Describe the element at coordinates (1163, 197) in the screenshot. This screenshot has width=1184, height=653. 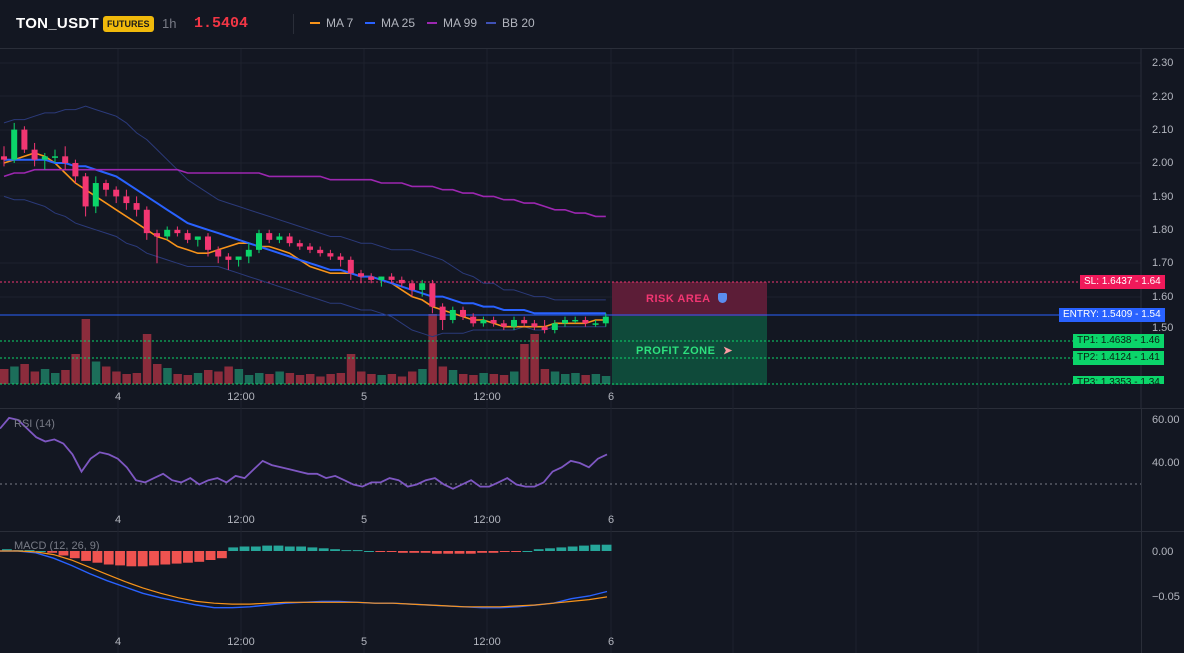
I see `price-tick: 1.90` at that location.